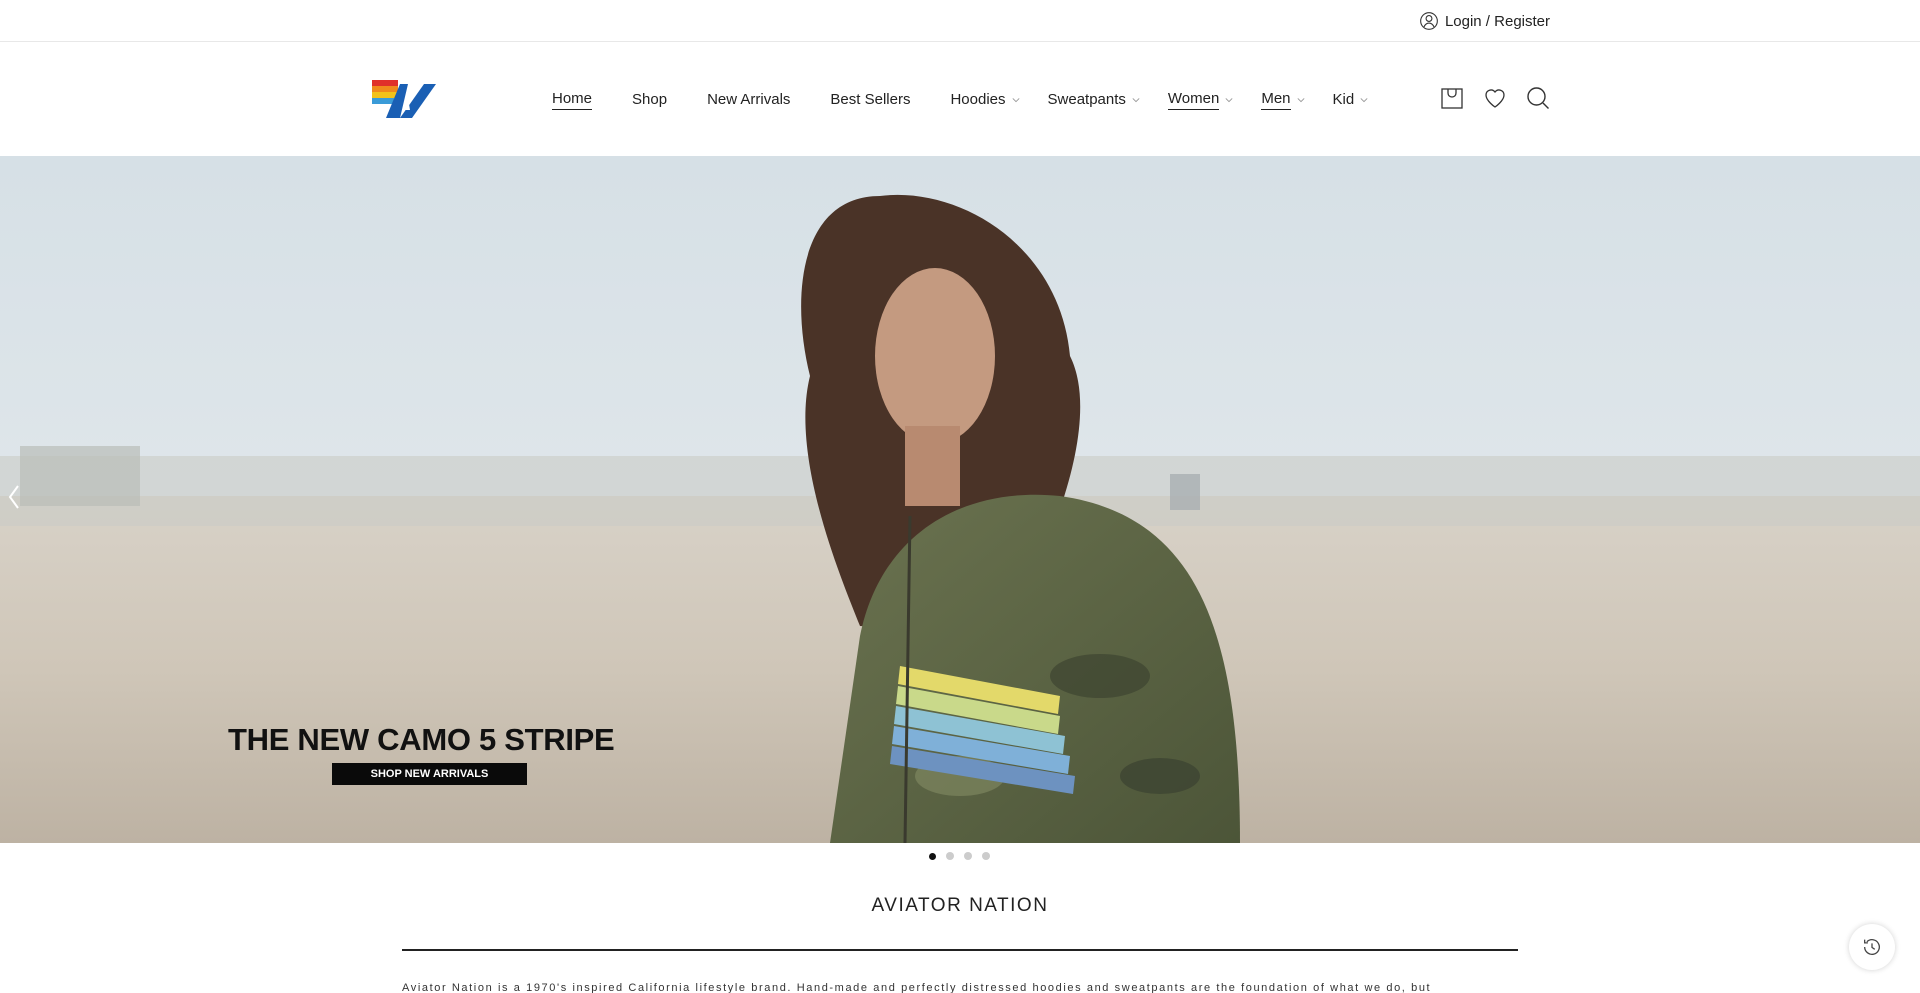 The width and height of the screenshot is (1920, 993). I want to click on cart-icon, so click(1452, 98).